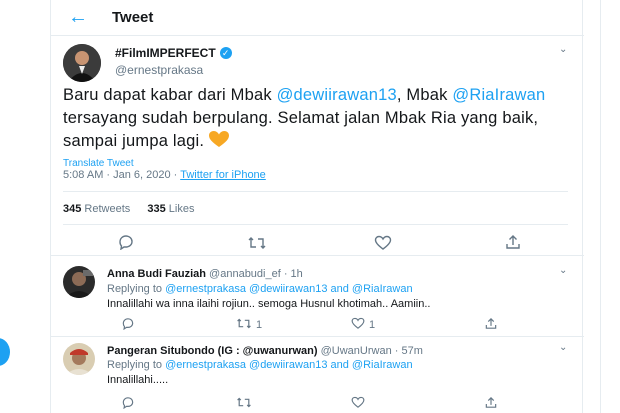 This screenshot has width=620, height=413. I want to click on like-count: 1, so click(372, 325).